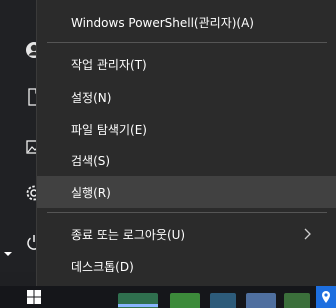  Describe the element at coordinates (186, 64) in the screenshot. I see `menu-item-task-manager: 작업 관리자(T)` at that location.